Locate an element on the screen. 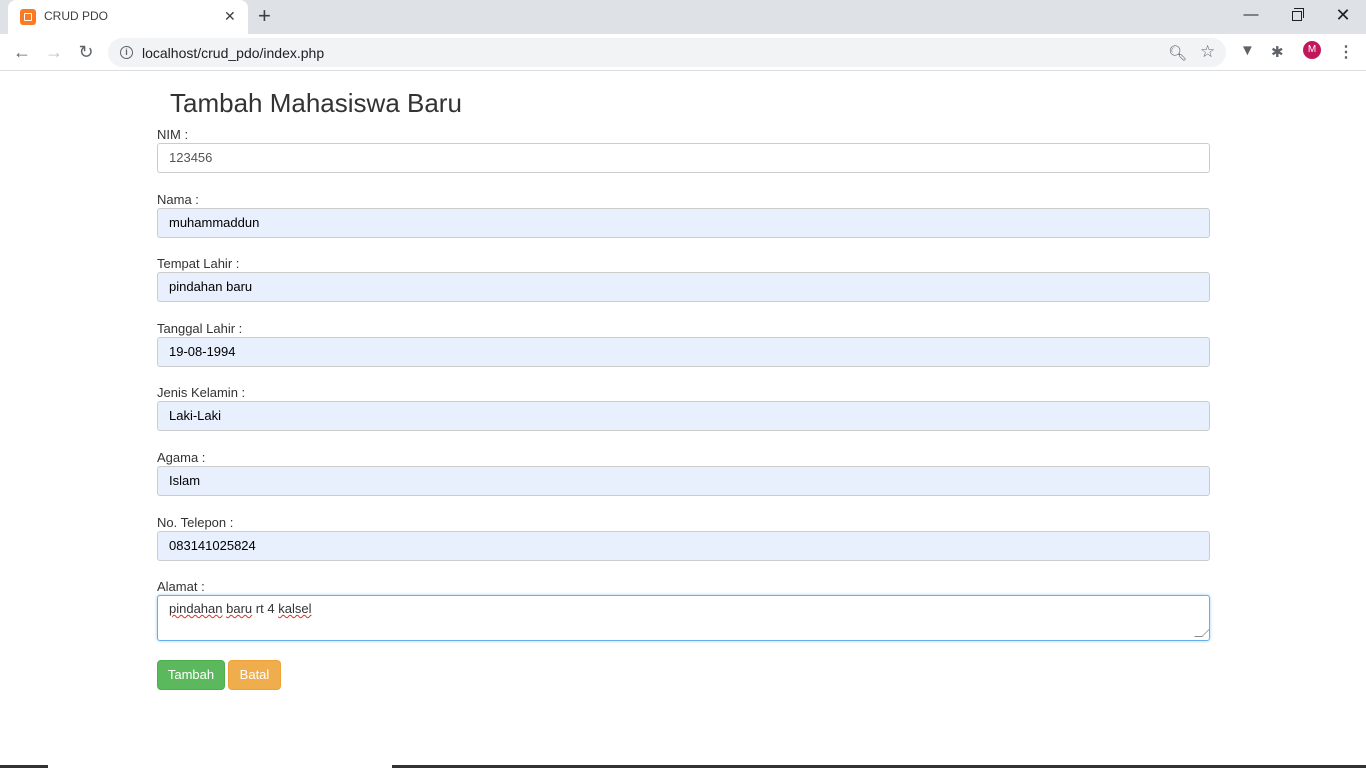  restore-icon is located at coordinates (1298, 14).